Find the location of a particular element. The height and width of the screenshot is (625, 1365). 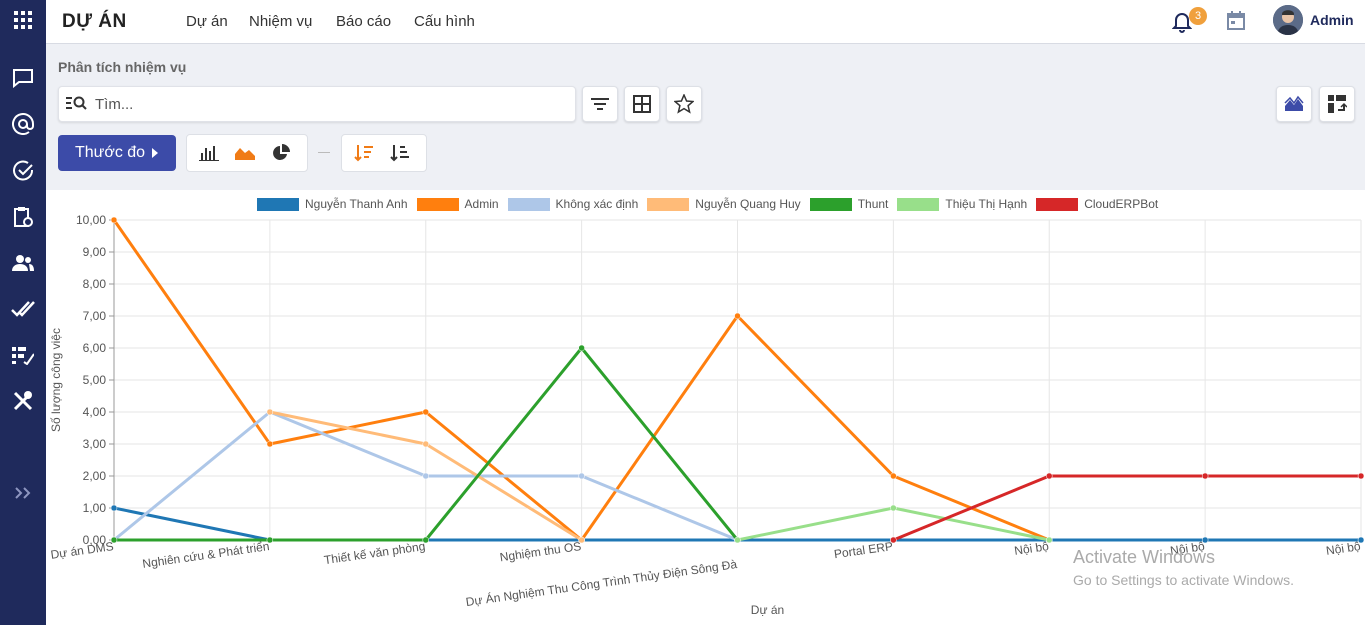

apps-grid-icon is located at coordinates (23, 20).